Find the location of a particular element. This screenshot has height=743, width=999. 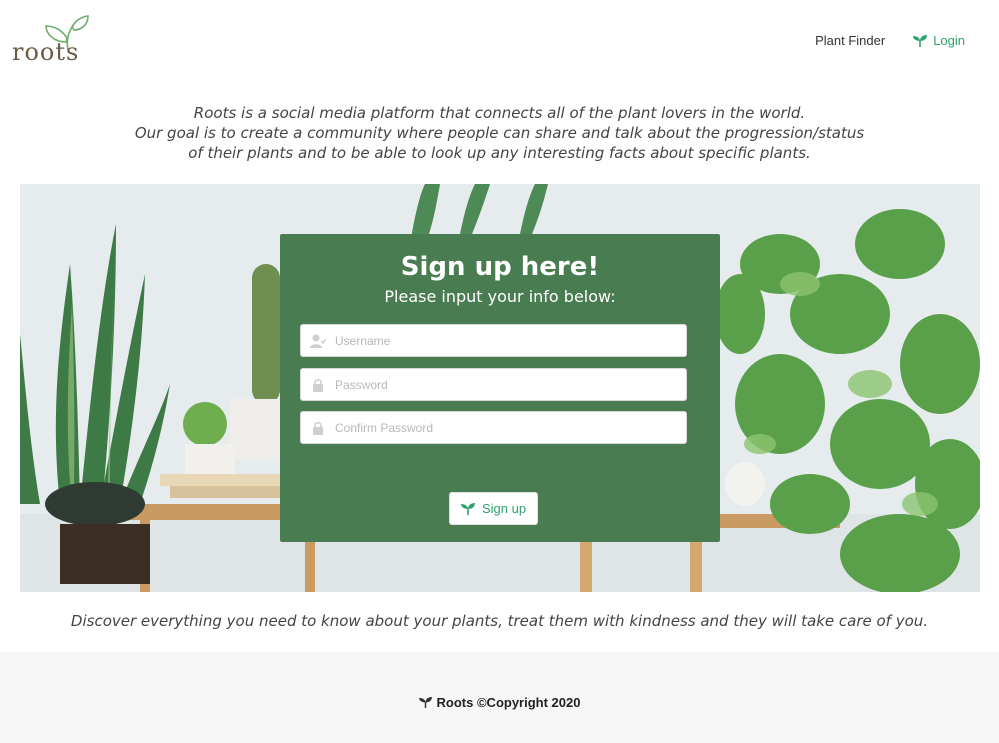

roots-logo: roots is located at coordinates (52, 40).